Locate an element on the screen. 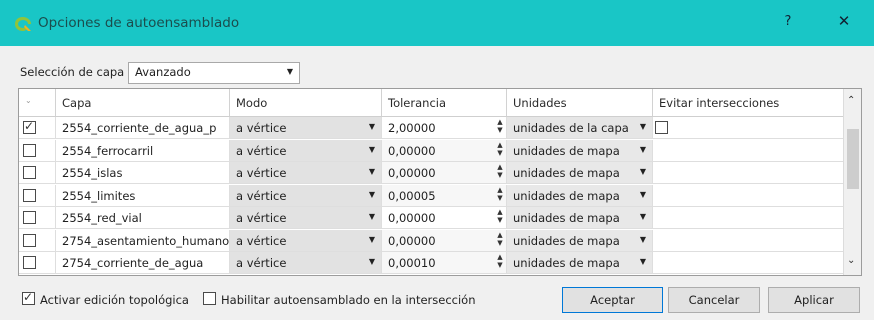 The height and width of the screenshot is (320, 874). dialog-title: Opciones de autoensamblado is located at coordinates (139, 23).